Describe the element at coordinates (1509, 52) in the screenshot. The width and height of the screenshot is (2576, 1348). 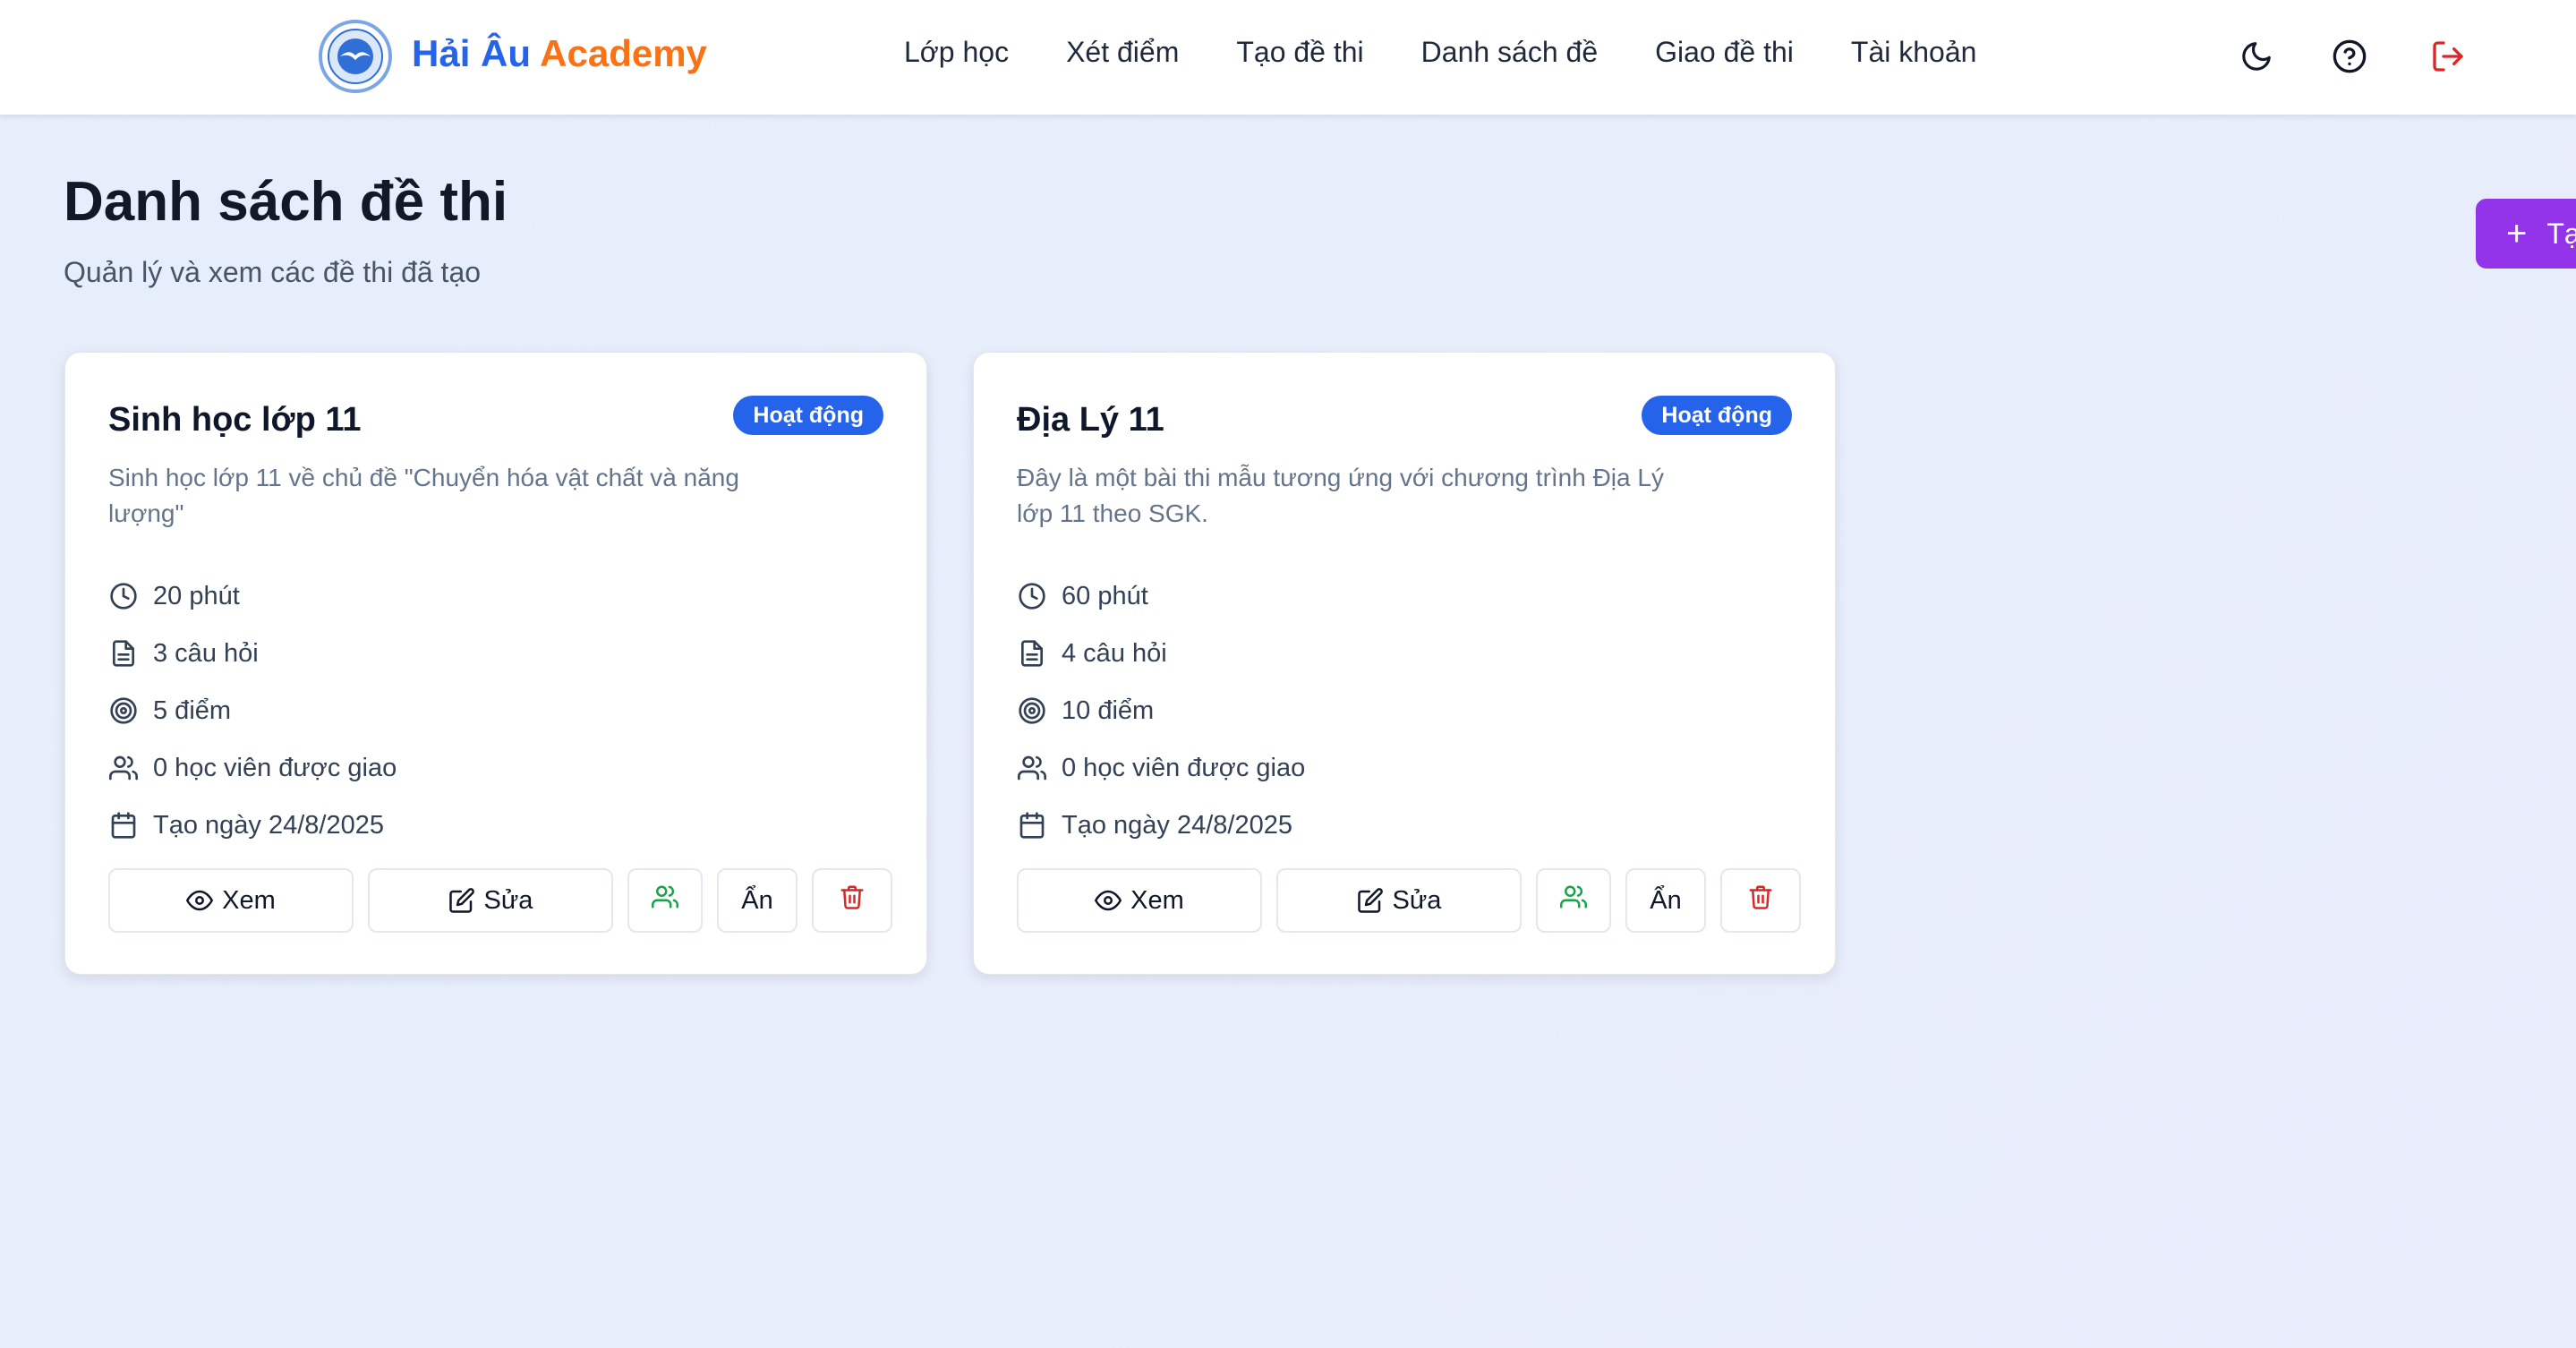
I see `nav-item-exam-list: Danh sách đề` at that location.